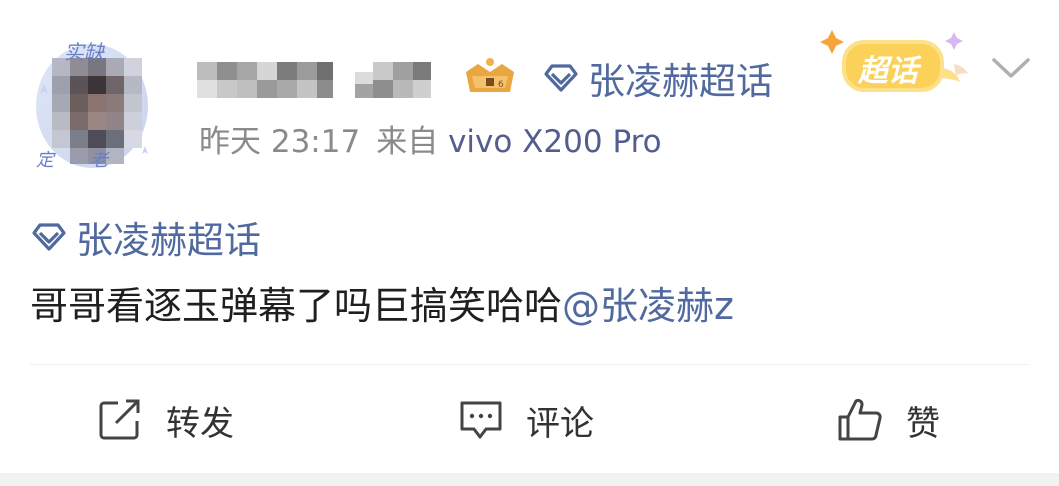 This screenshot has height=486, width=1059. Describe the element at coordinates (888, 420) in the screenshot. I see `like-button: 赞` at that location.